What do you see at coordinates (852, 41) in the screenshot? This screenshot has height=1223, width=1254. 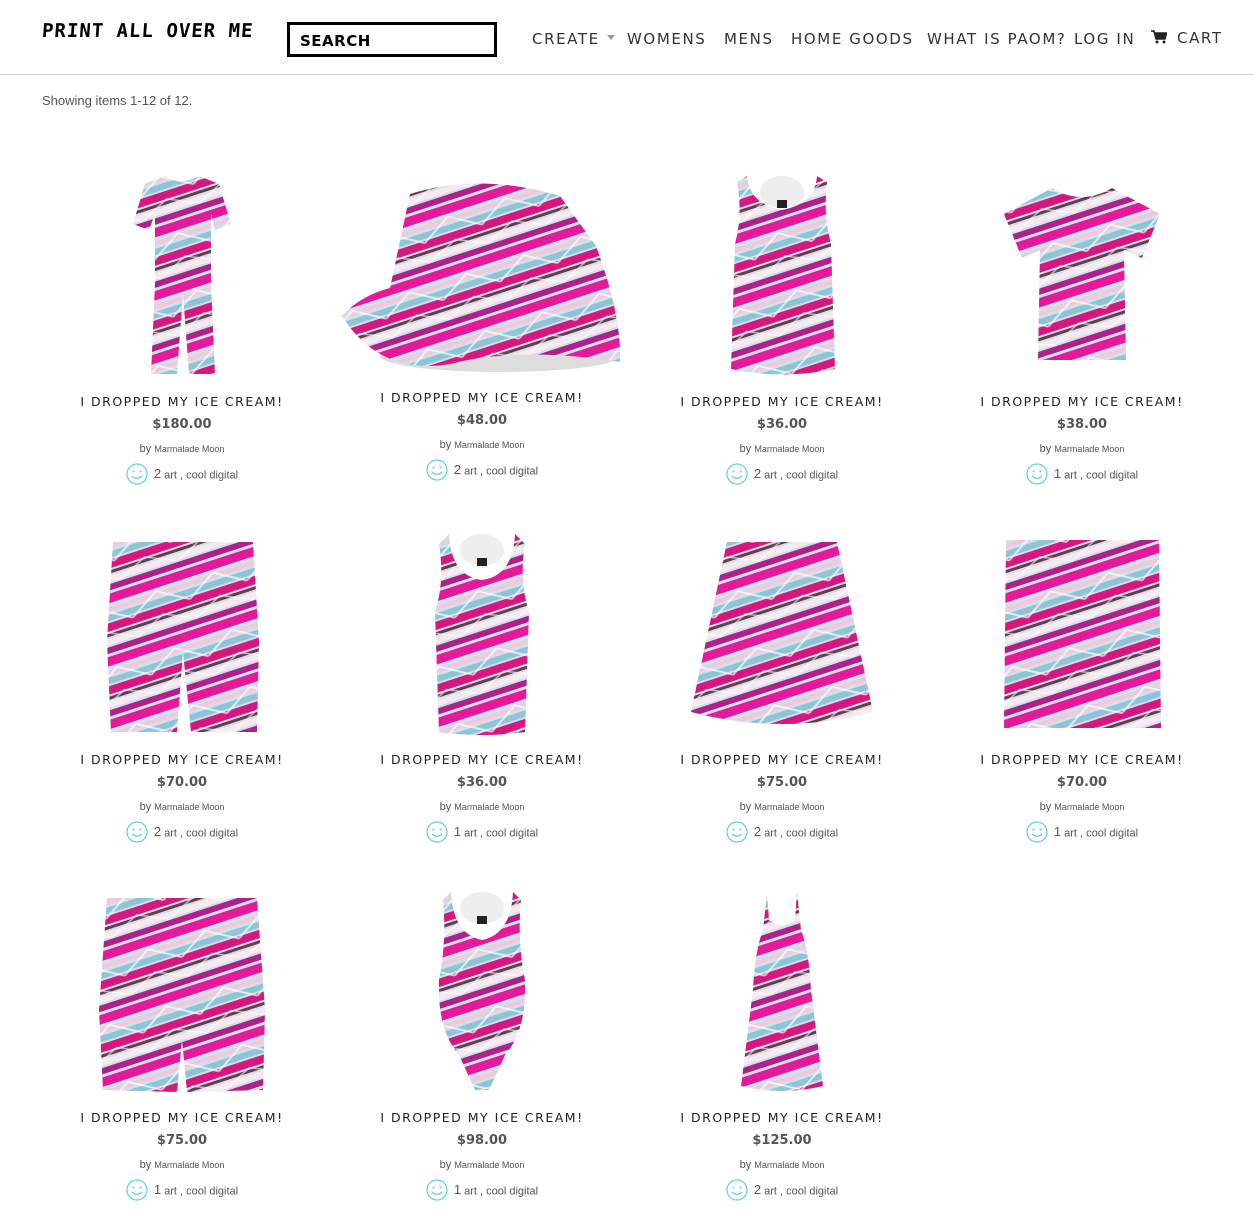 I see `nav-home-goods: HOME GOODS` at bounding box center [852, 41].